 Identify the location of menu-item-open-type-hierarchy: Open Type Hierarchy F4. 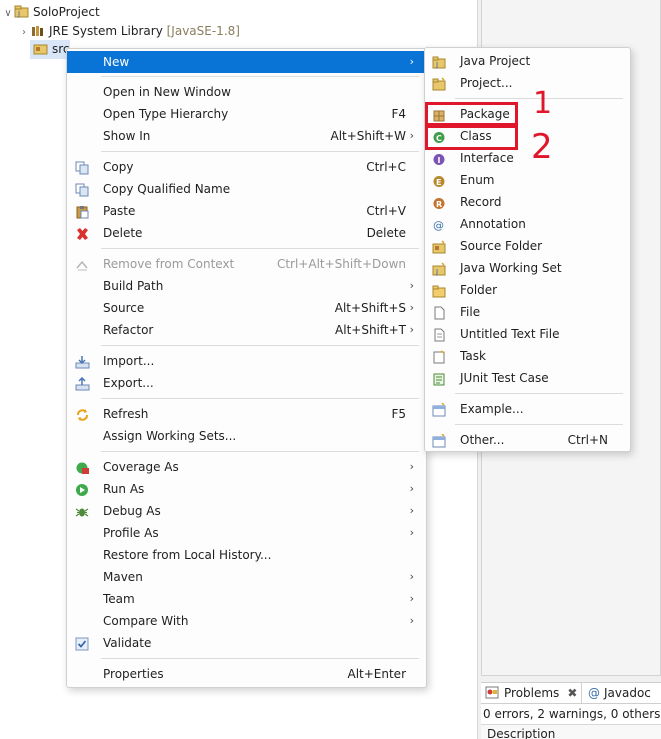
(246, 114).